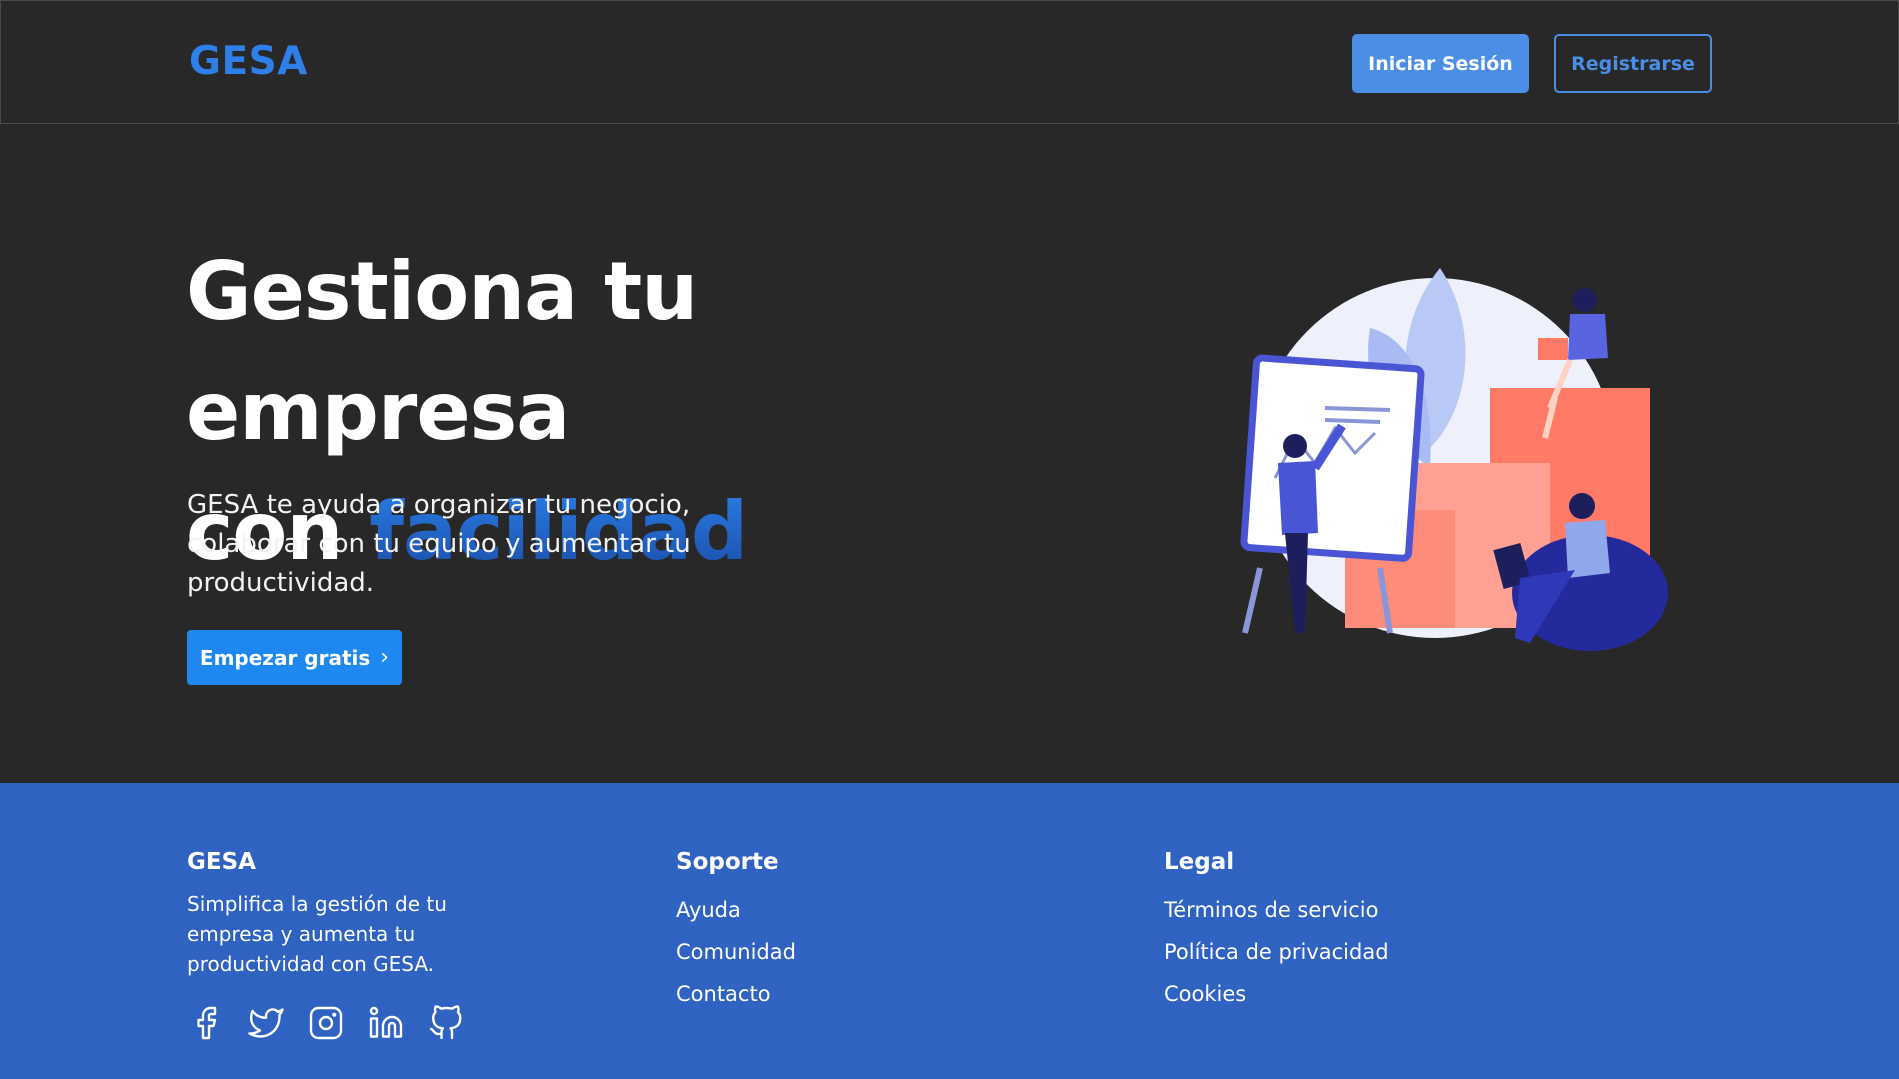 The width and height of the screenshot is (1899, 1079). Describe the element at coordinates (1553, 349) in the screenshot. I see `laptop-shape` at that location.